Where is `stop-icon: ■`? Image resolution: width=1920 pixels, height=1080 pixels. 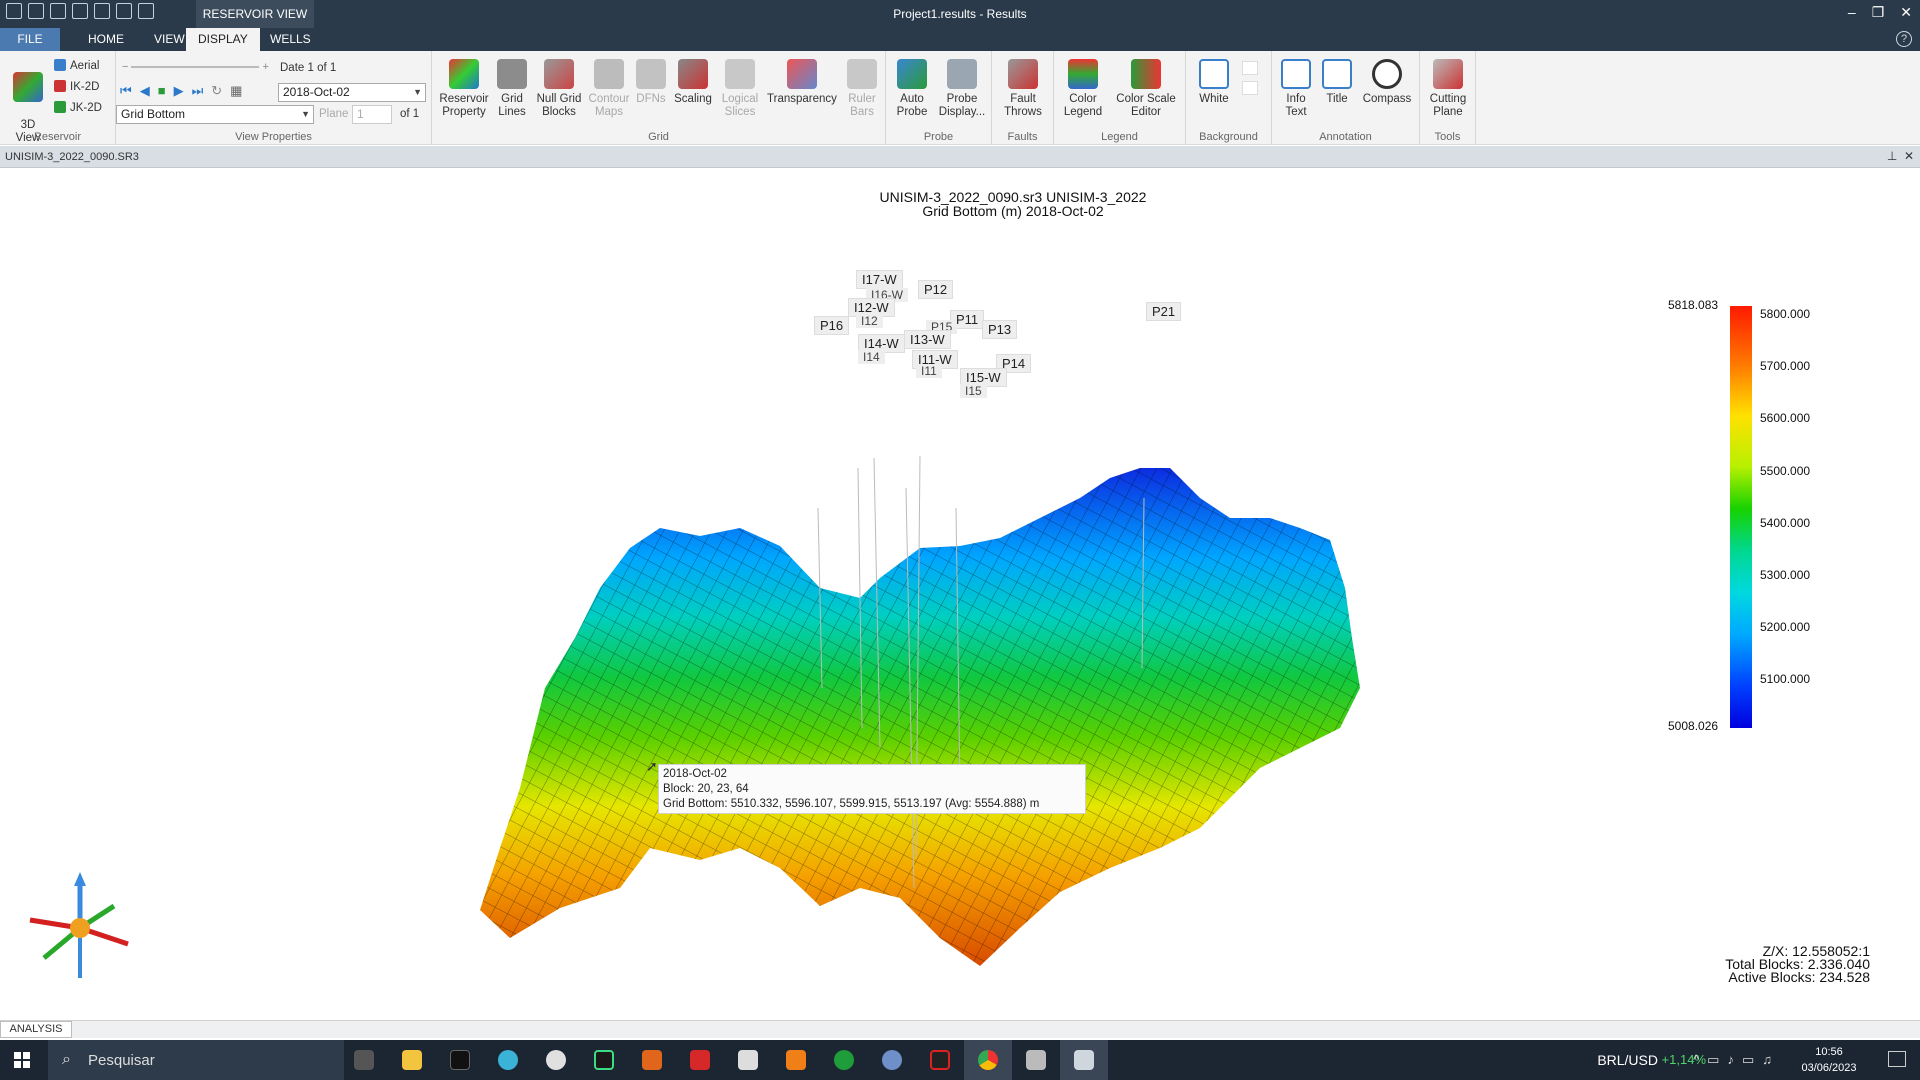
stop-icon: ■ is located at coordinates (162, 91).